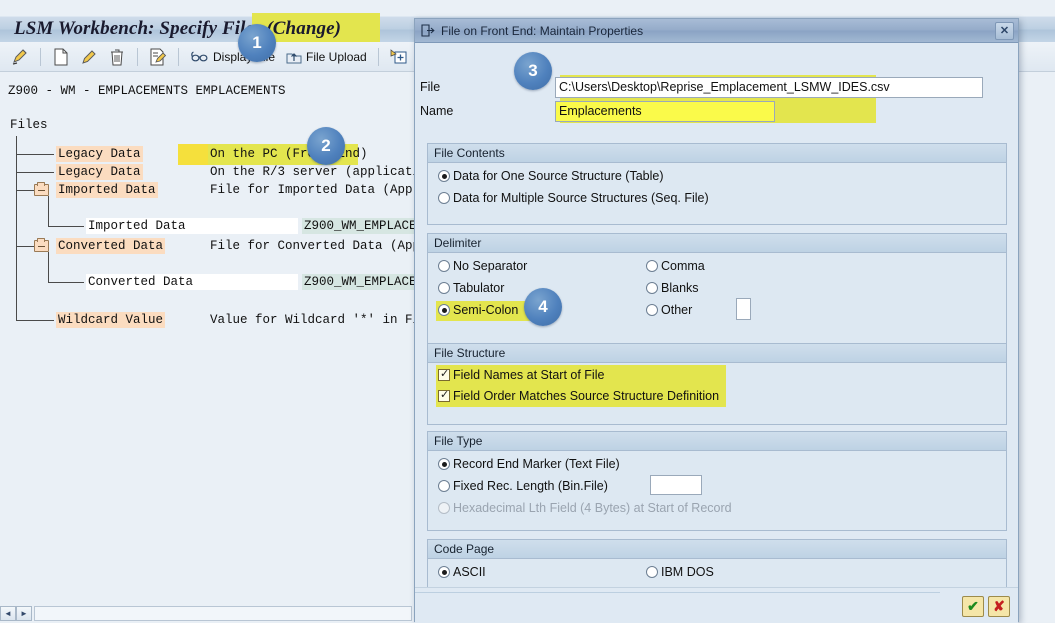 This screenshot has width=1055, height=623. Describe the element at coordinates (158, 57) in the screenshot. I see `toolbar-edit-document-button` at that location.